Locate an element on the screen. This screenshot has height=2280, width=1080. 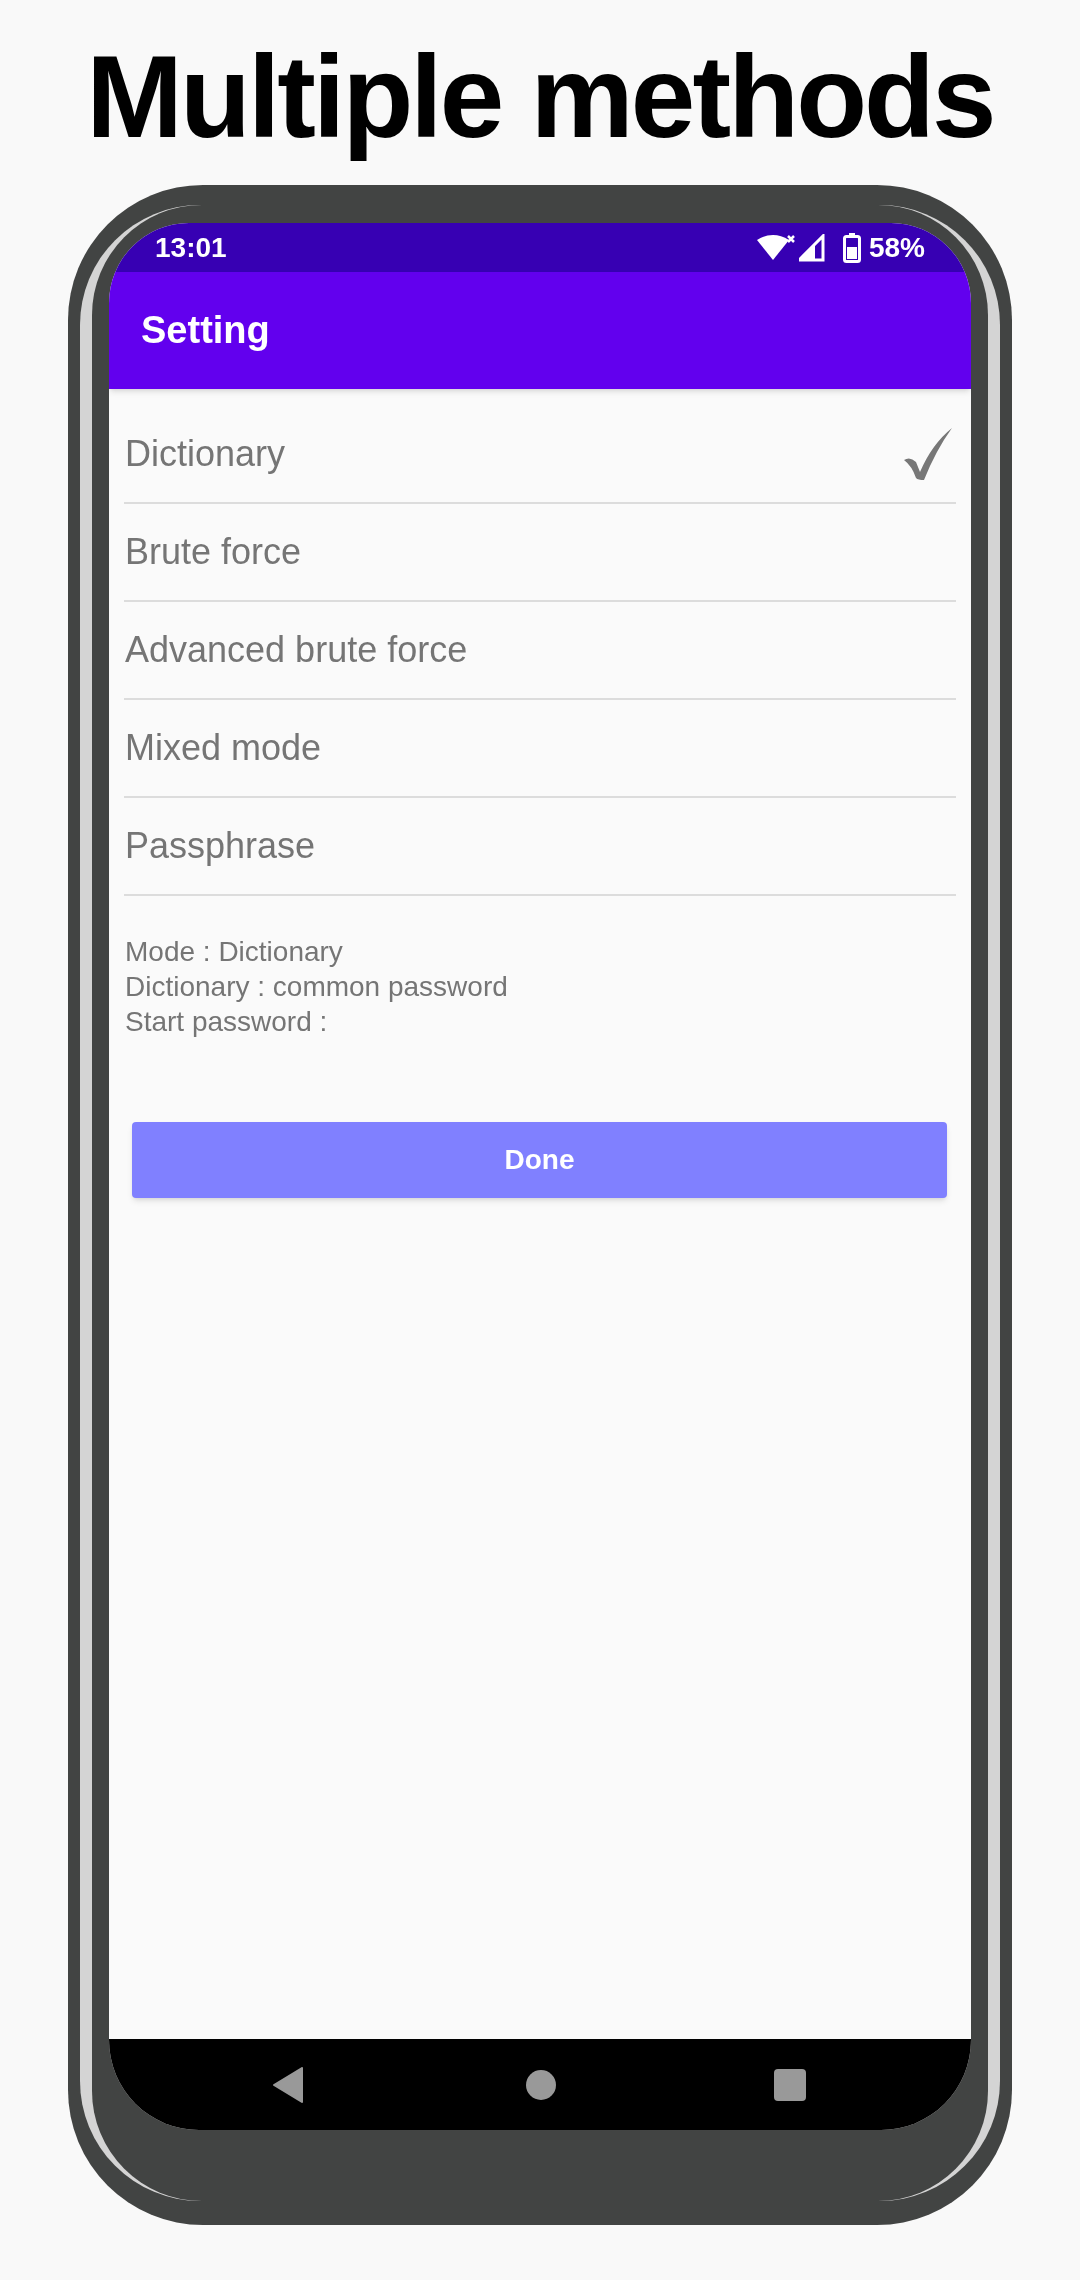
recents-icon is located at coordinates (790, 2084).